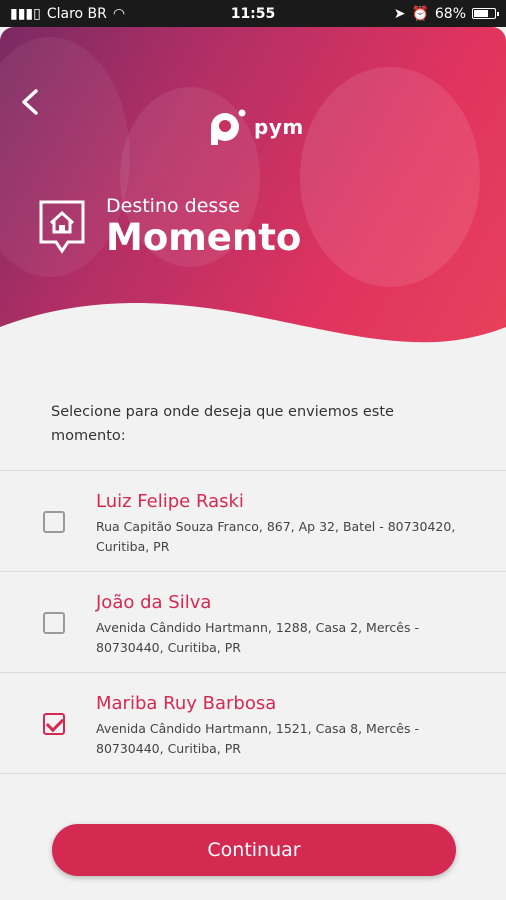 The height and width of the screenshot is (900, 506). What do you see at coordinates (450, 13) in the screenshot?
I see `battery-percent: 68%` at bounding box center [450, 13].